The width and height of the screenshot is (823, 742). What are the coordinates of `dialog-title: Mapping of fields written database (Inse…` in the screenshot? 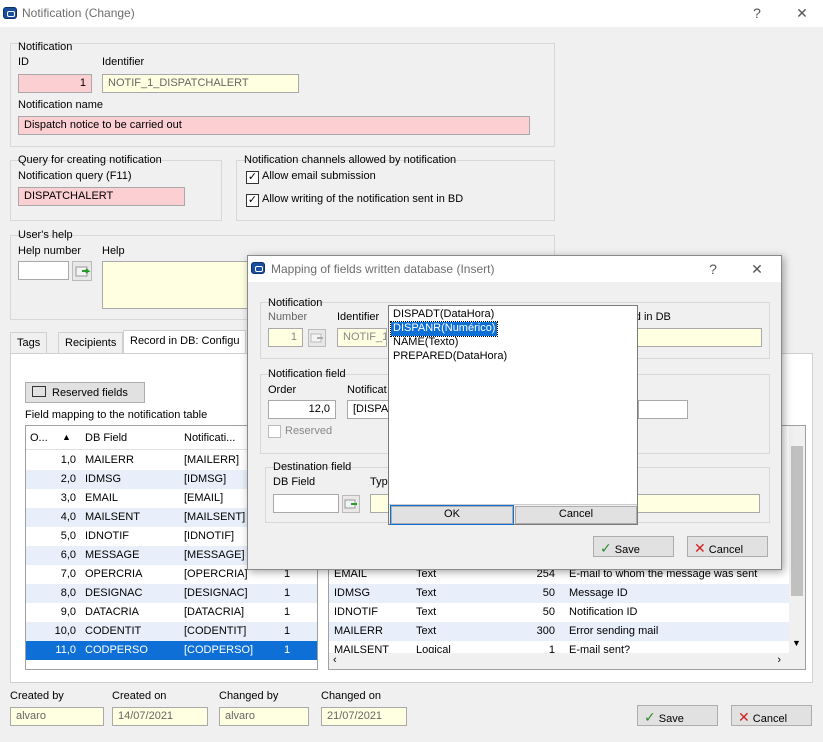 It's located at (383, 269).